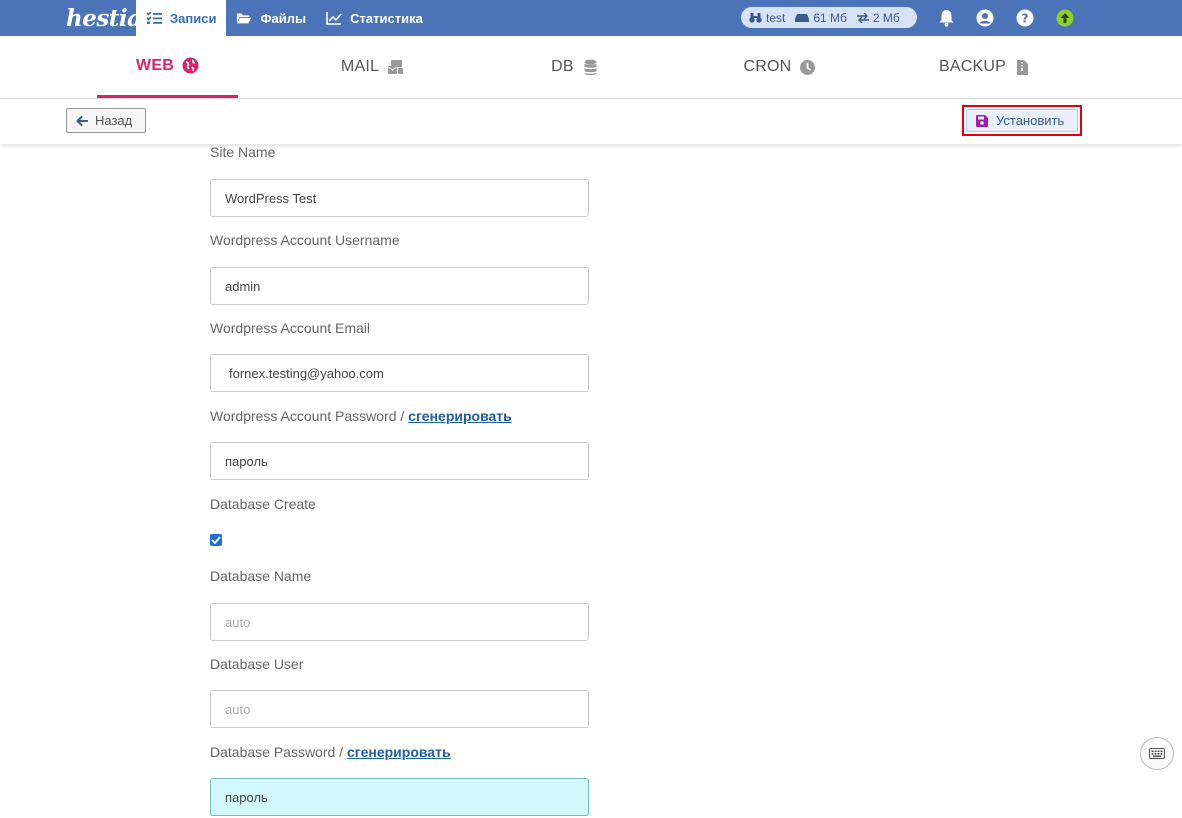 This screenshot has height=818, width=1182. What do you see at coordinates (283, 18) in the screenshot?
I see `nav-files-label: Файлы` at bounding box center [283, 18].